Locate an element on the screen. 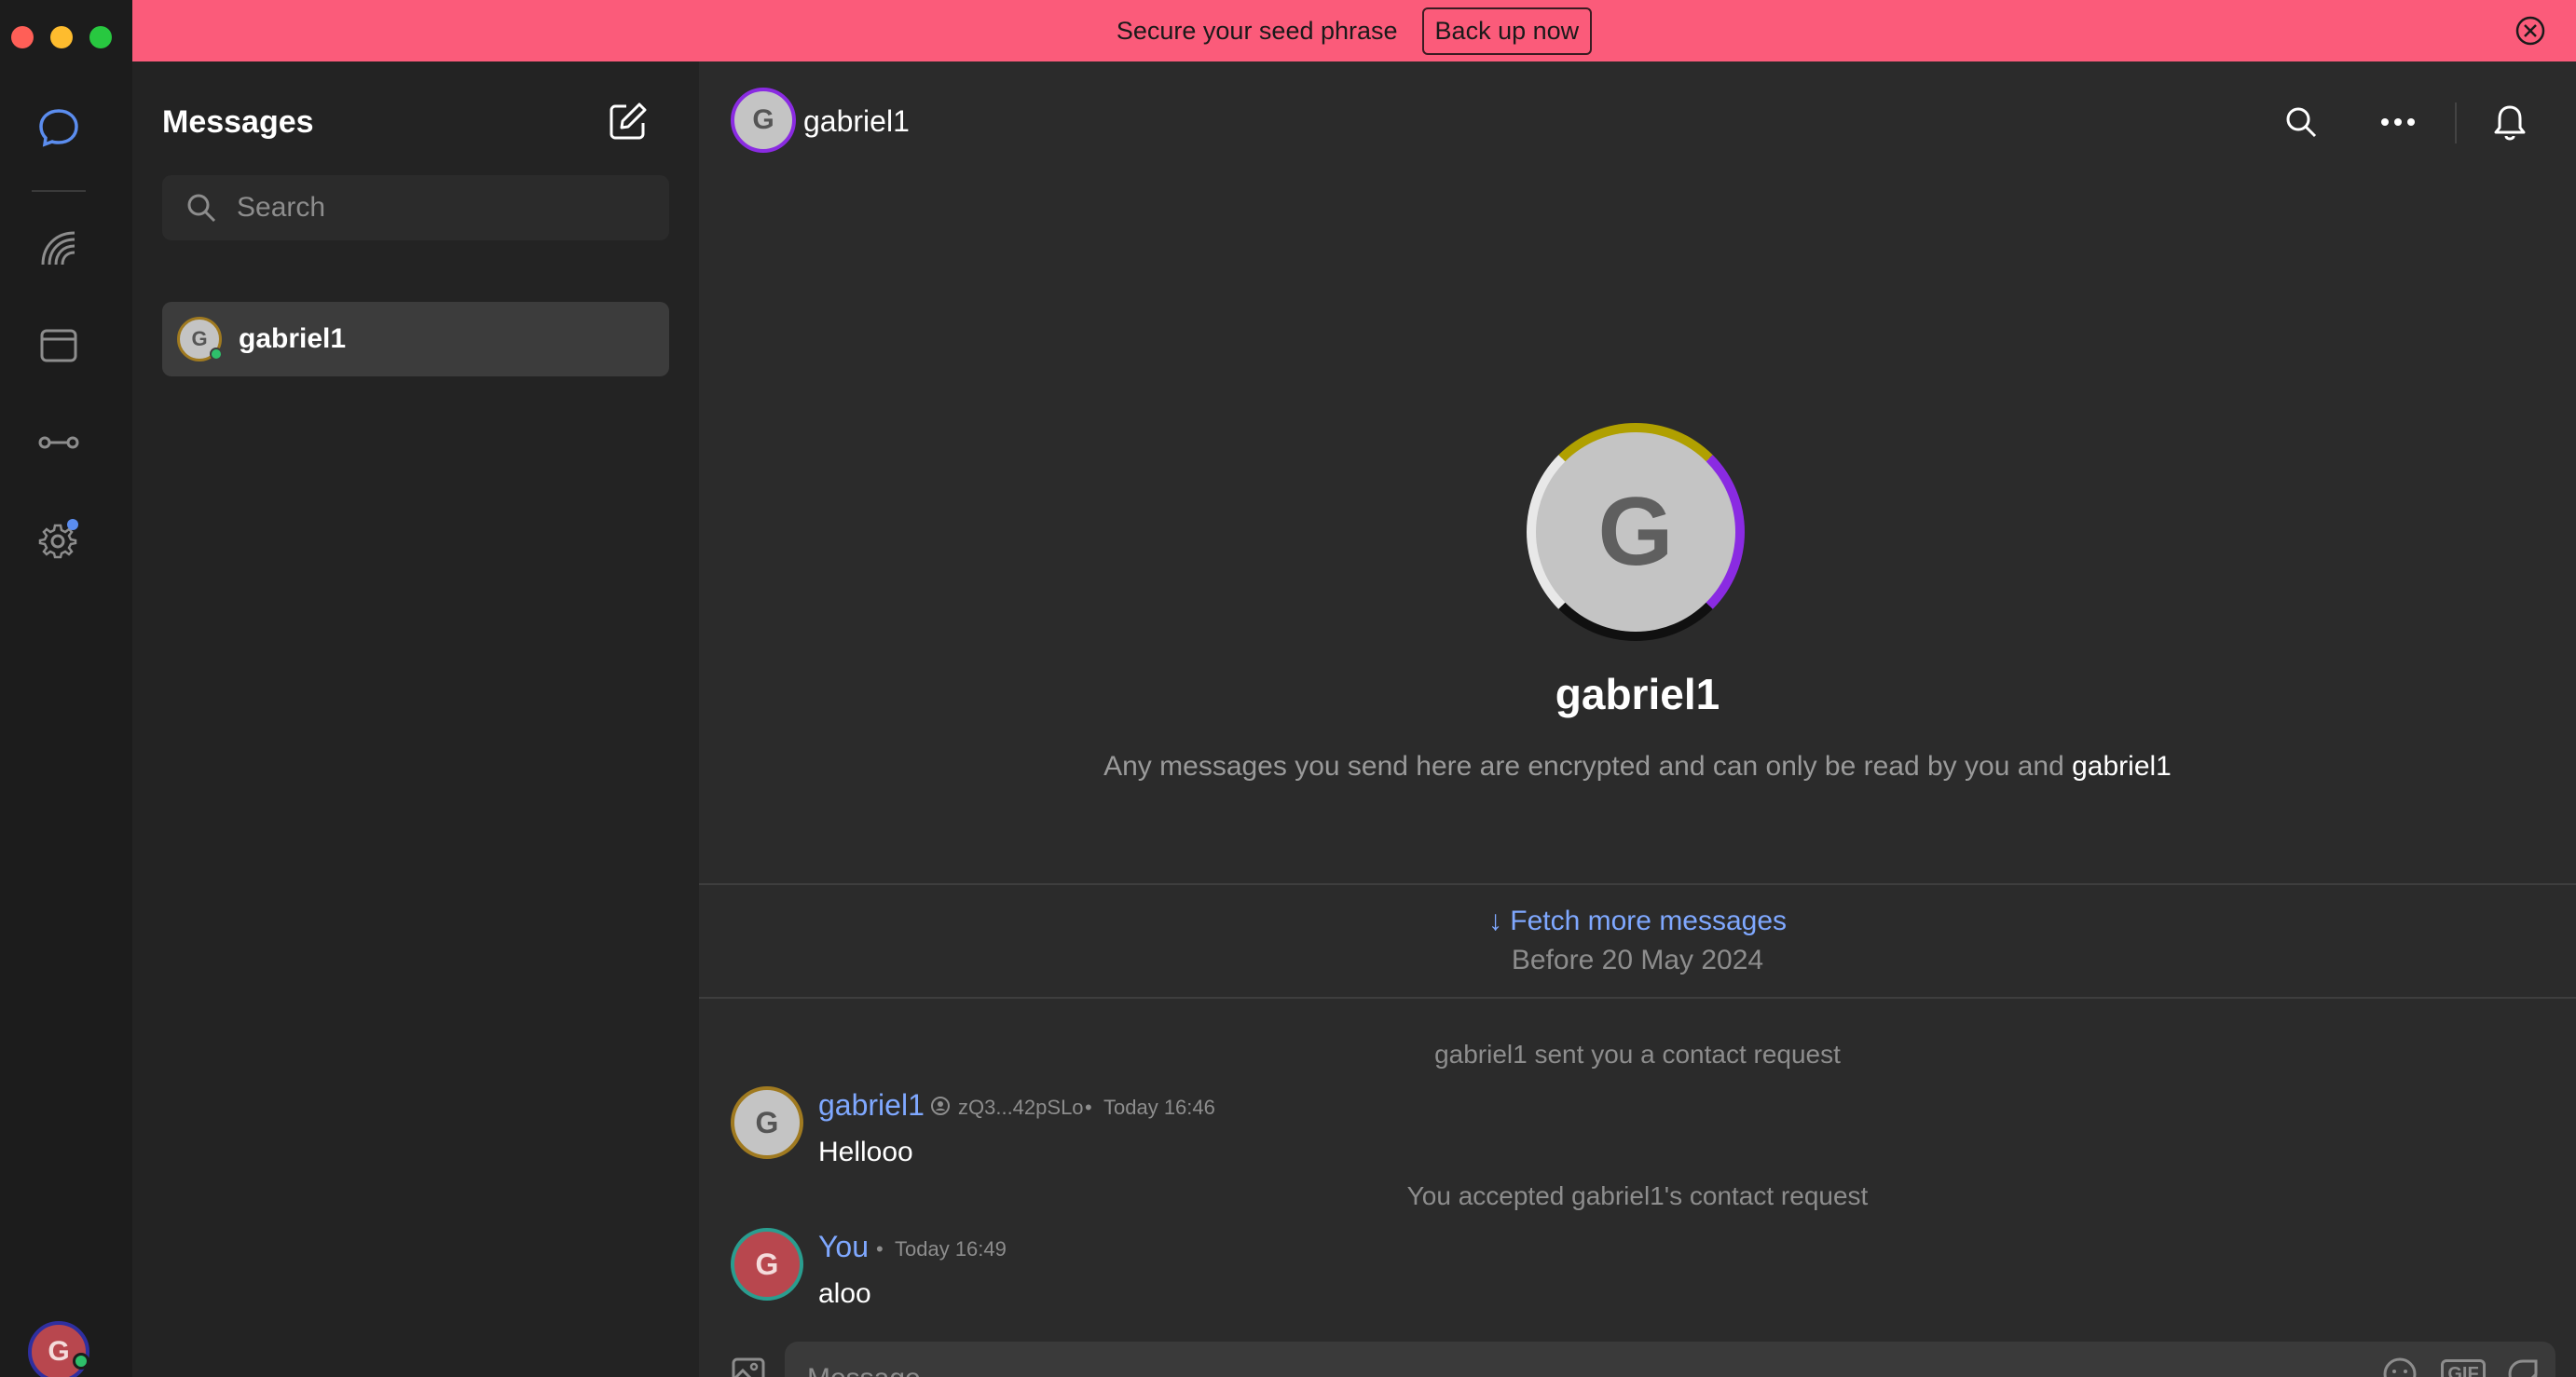 The image size is (2576, 1377). chat-bubble-icon is located at coordinates (58, 128).